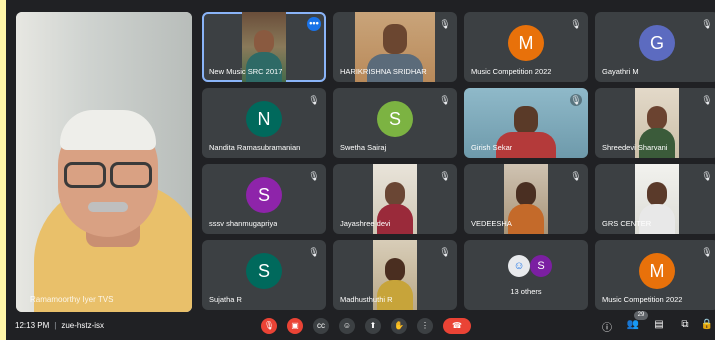 This screenshot has height=340, width=715. What do you see at coordinates (264, 47) in the screenshot?
I see `participant-tile: ••• New Music SRC 2017` at bounding box center [264, 47].